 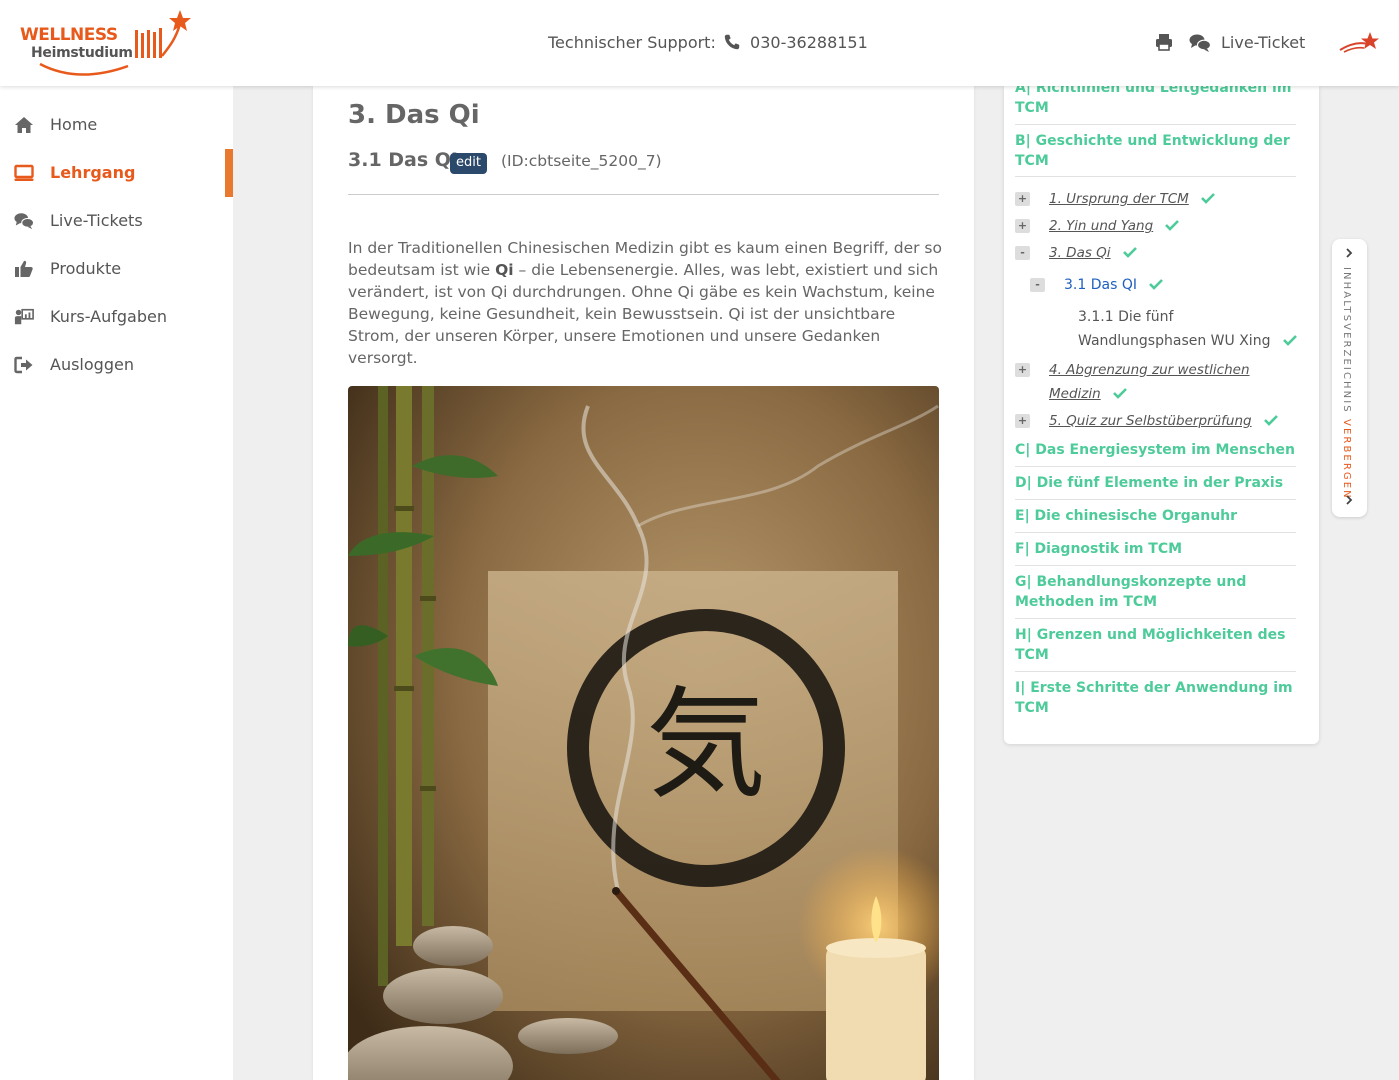 I want to click on toc-chapter-1: 1. Ursprung der TCM, so click(x=1132, y=199).